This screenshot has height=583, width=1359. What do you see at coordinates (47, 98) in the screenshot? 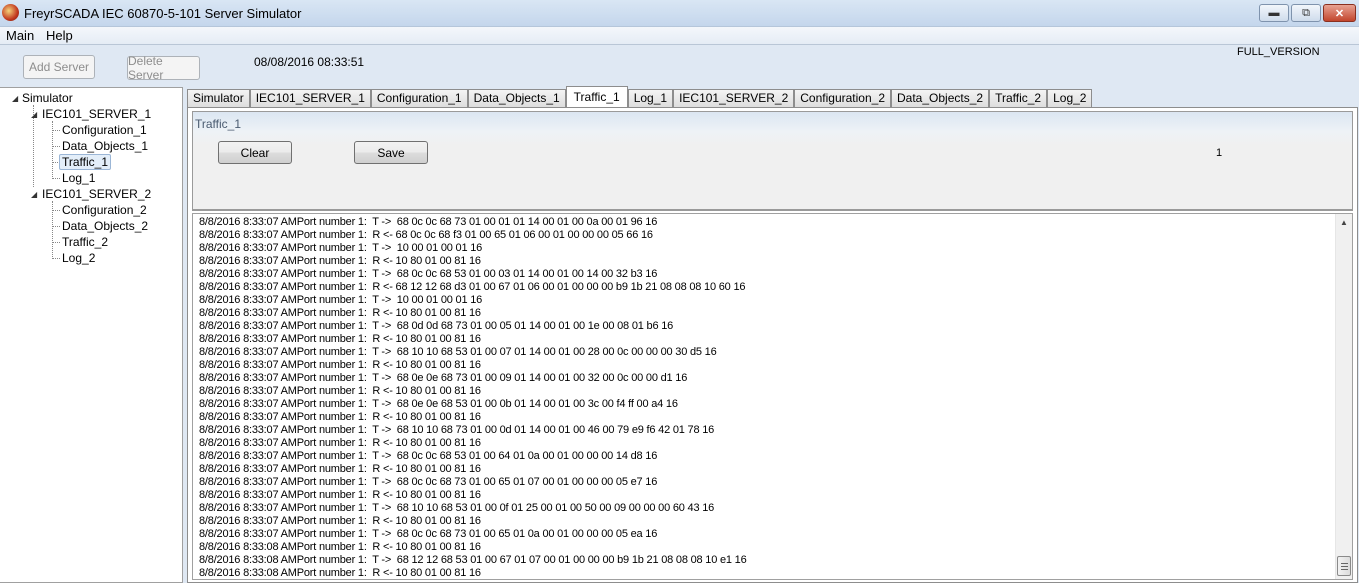
I see `tree-node-simulator: Simulator` at bounding box center [47, 98].